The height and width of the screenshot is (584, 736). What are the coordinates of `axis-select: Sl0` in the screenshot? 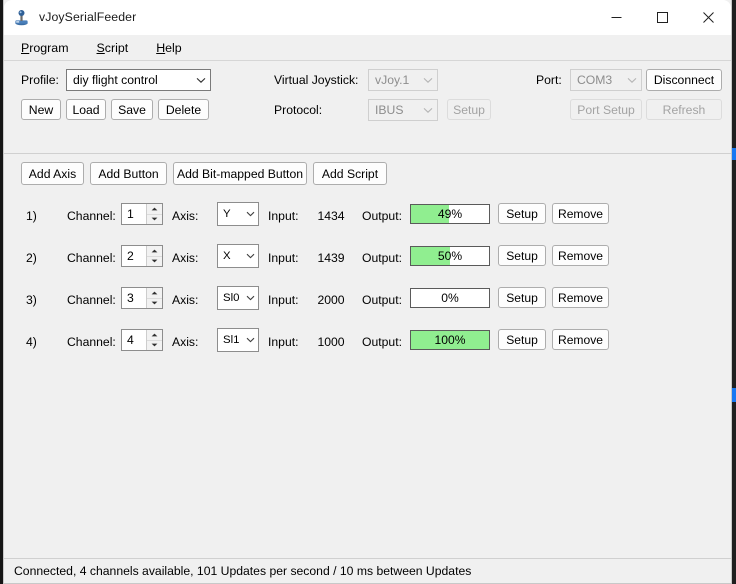 It's located at (238, 298).